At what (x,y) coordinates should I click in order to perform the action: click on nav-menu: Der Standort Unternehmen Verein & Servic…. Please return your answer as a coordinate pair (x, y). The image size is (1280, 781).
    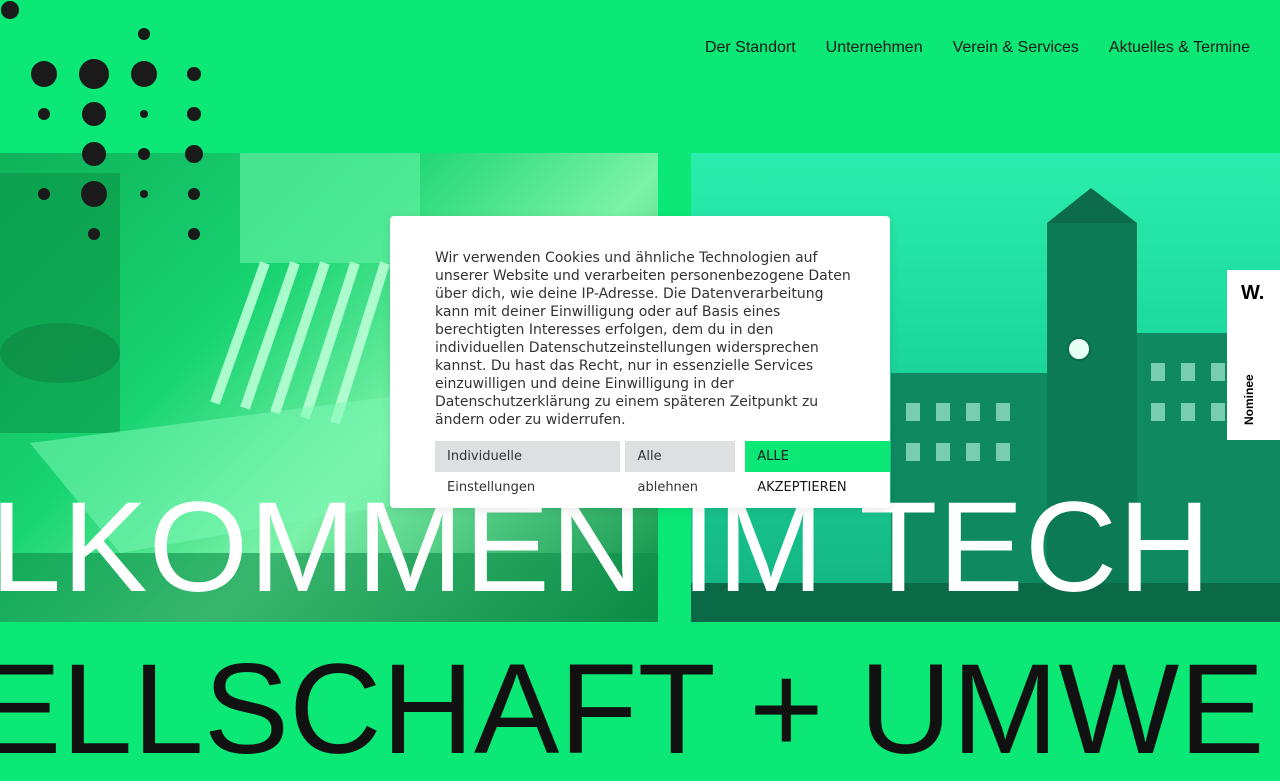
    Looking at the image, I should click on (977, 48).